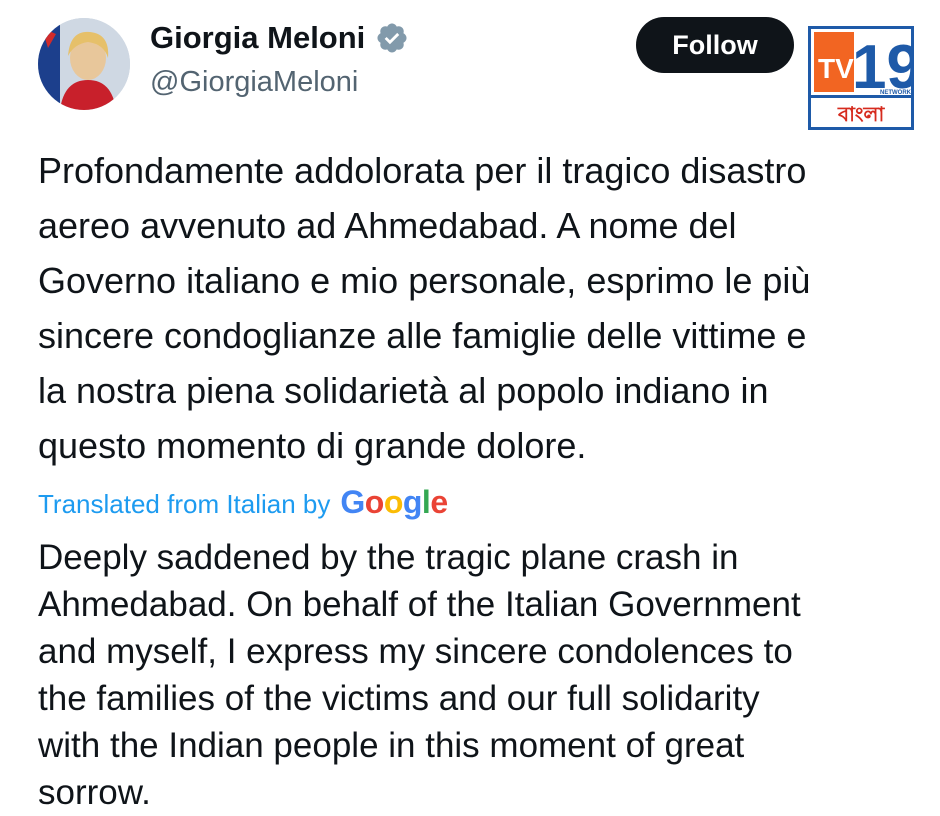 The height and width of the screenshot is (816, 940). Describe the element at coordinates (861, 78) in the screenshot. I see `tv19-bangla-logo: TV 19 NETWORK বাংলা` at that location.